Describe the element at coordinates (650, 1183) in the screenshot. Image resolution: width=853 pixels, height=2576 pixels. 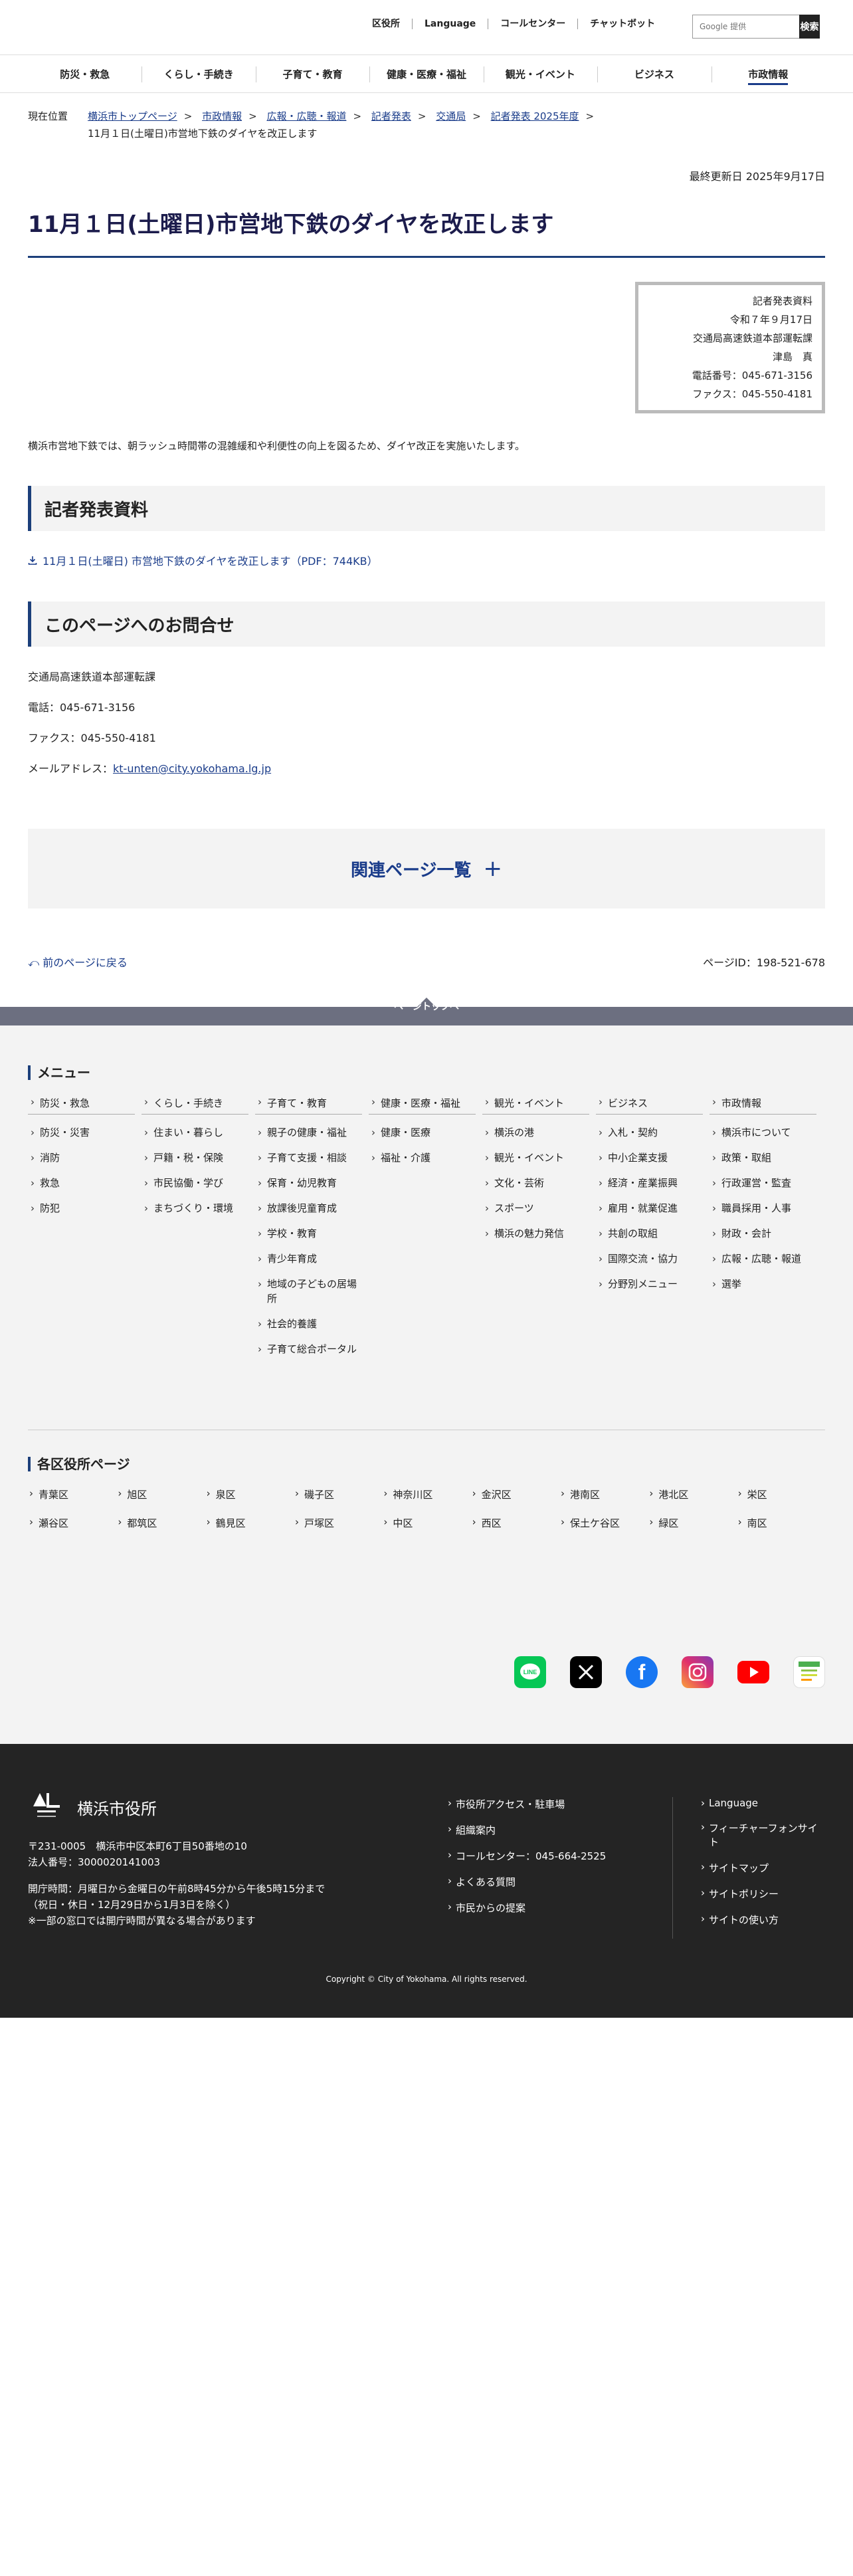
I see `menu-item: 経済・産業振興` at that location.